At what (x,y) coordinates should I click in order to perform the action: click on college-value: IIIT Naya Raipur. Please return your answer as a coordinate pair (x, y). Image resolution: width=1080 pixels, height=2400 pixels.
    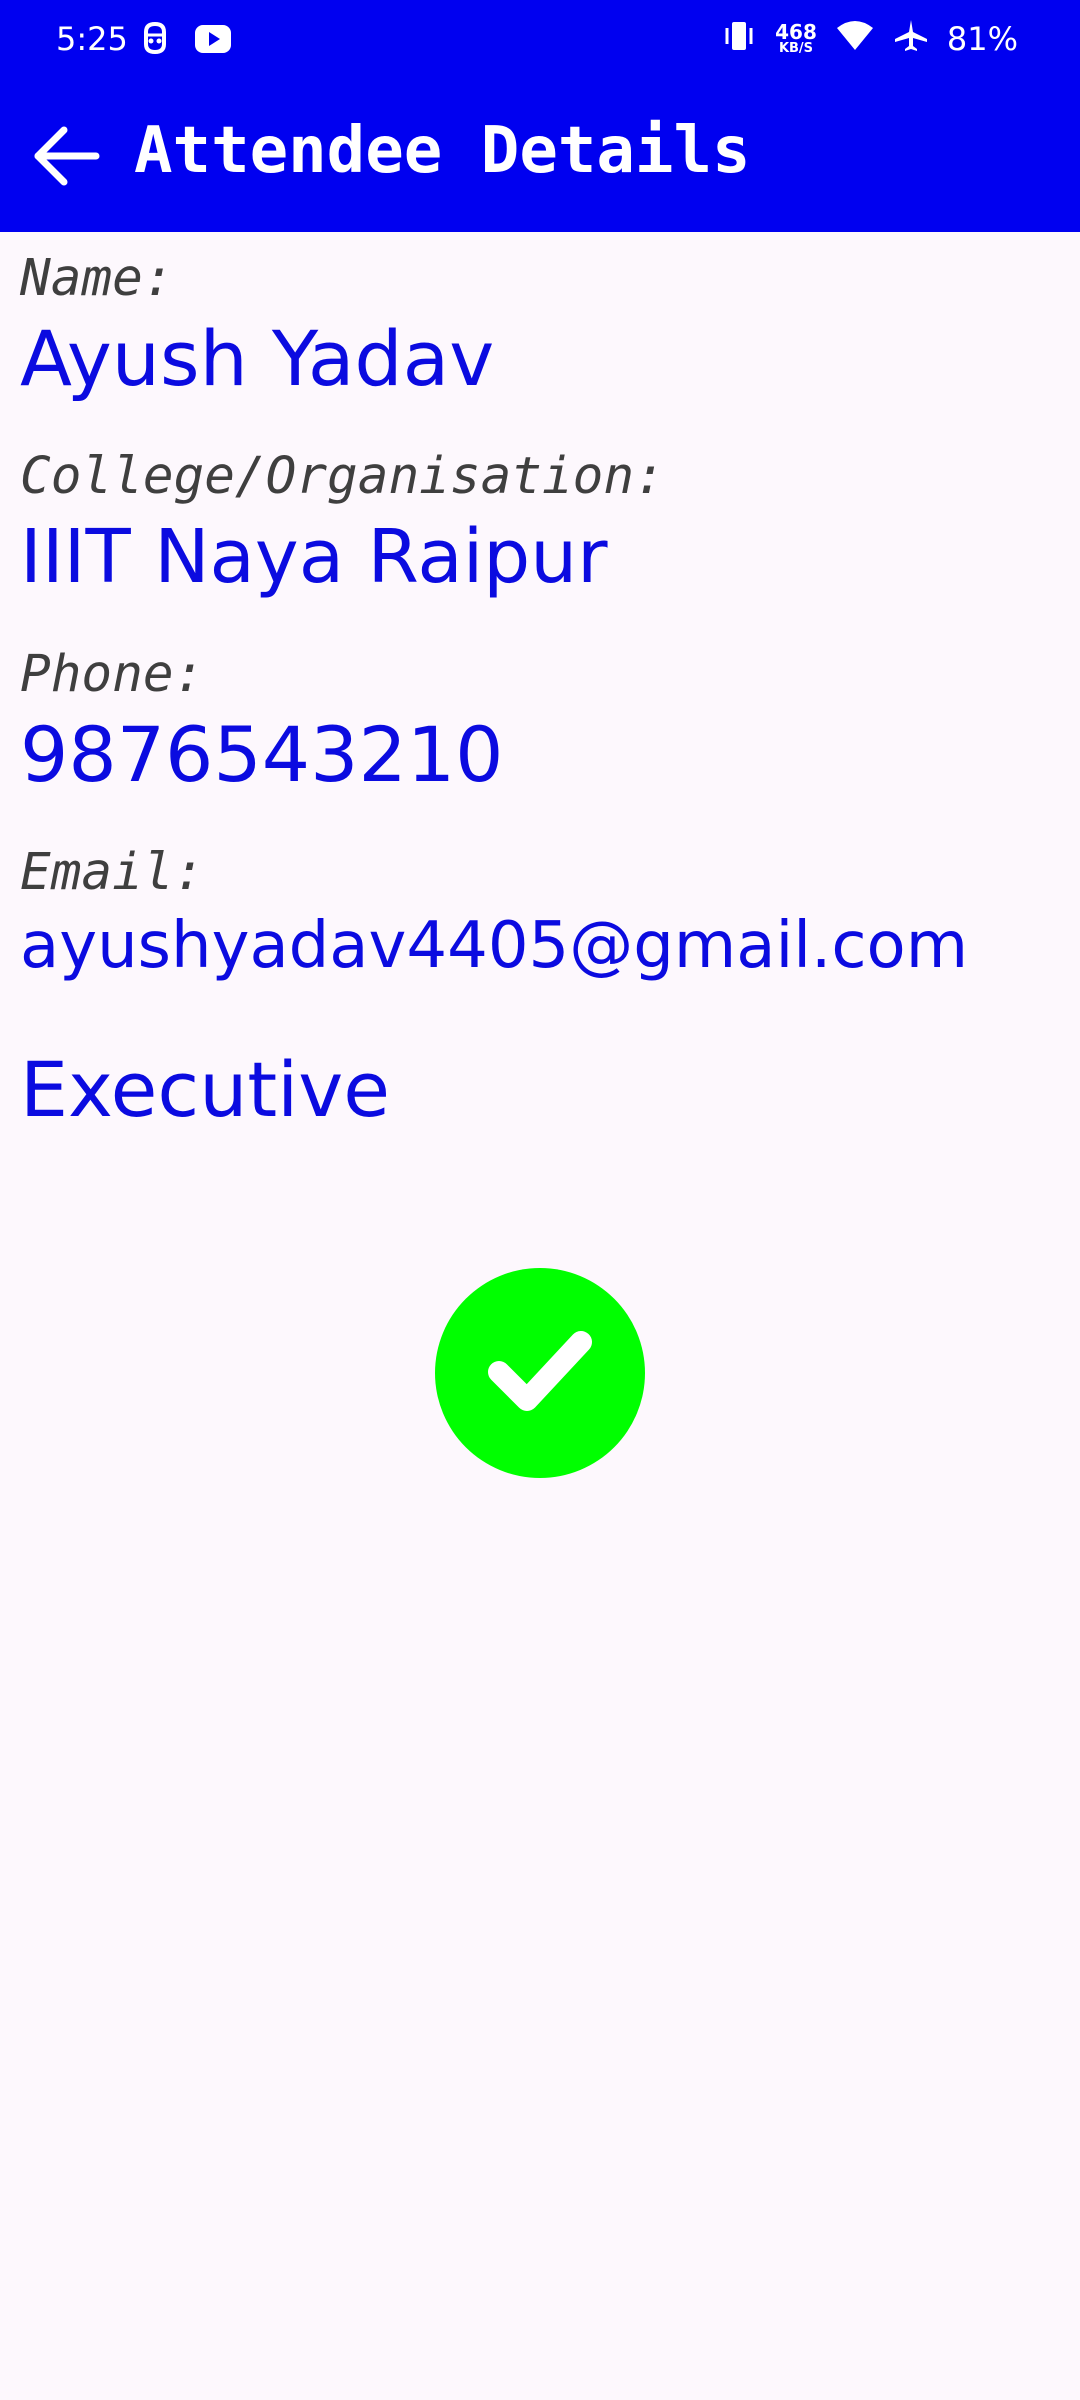
    Looking at the image, I should click on (314, 557).